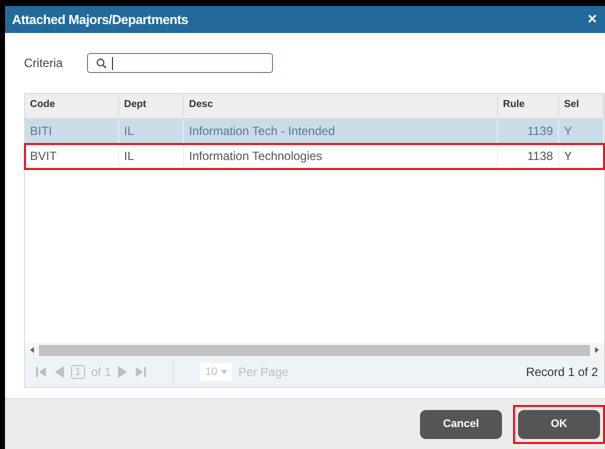 This screenshot has width=605, height=449. What do you see at coordinates (341, 156) in the screenshot?
I see `table-cell: Information Technologies` at bounding box center [341, 156].